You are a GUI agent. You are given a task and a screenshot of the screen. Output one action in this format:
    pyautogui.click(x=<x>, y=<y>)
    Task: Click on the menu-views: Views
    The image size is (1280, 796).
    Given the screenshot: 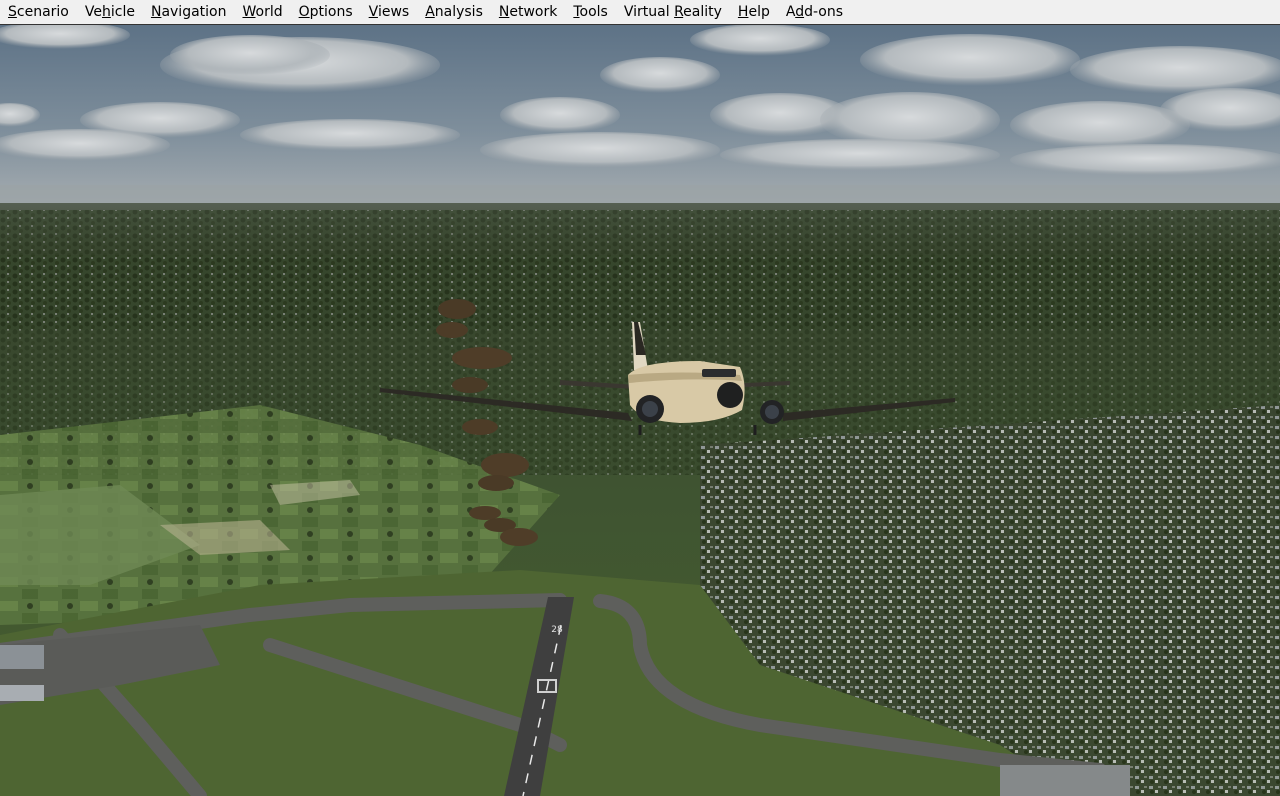 What is the action you would take?
    pyautogui.click(x=389, y=12)
    